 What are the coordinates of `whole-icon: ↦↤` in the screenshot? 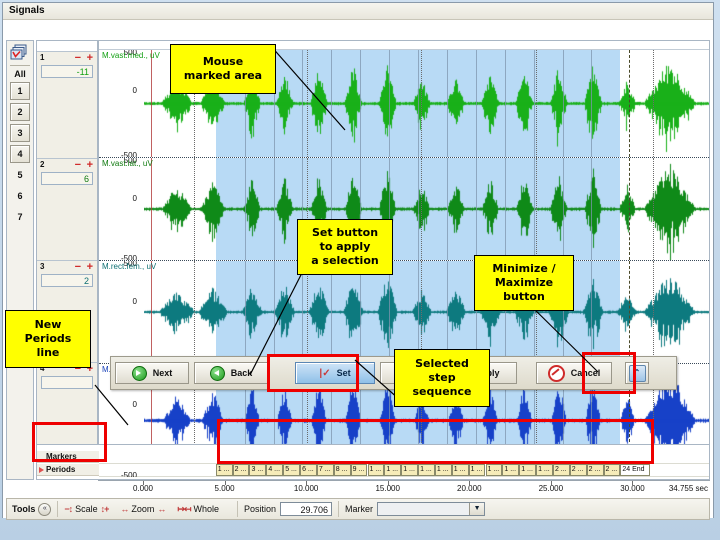 It's located at (184, 508).